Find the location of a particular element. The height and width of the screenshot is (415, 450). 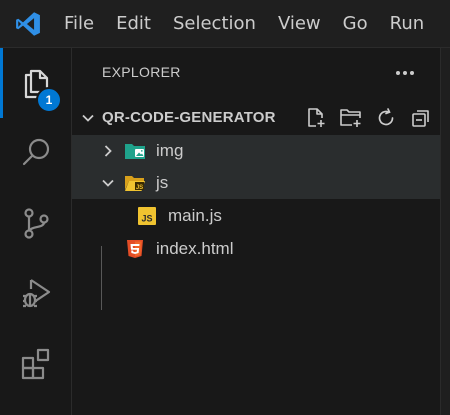

js-folder-icon: JS is located at coordinates (135, 183).